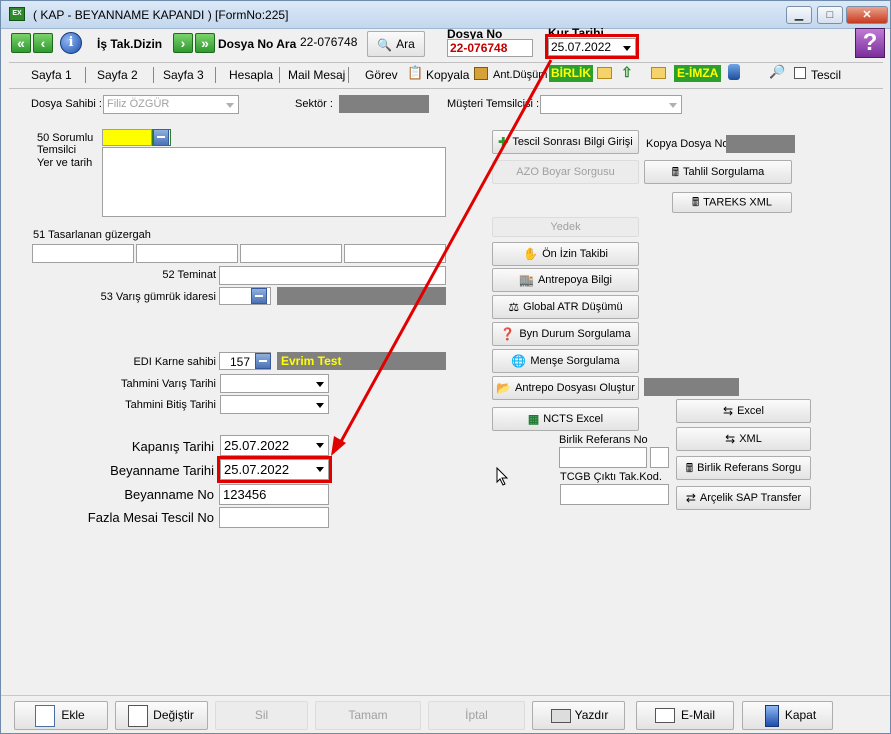  I want to click on birlik-ref-small-field, so click(659, 457).